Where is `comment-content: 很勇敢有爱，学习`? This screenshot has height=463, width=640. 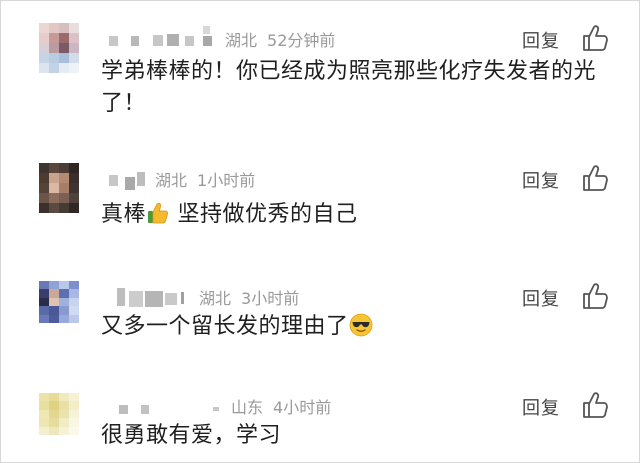 comment-content: 很勇敢有爱，学习 is located at coordinates (361, 436).